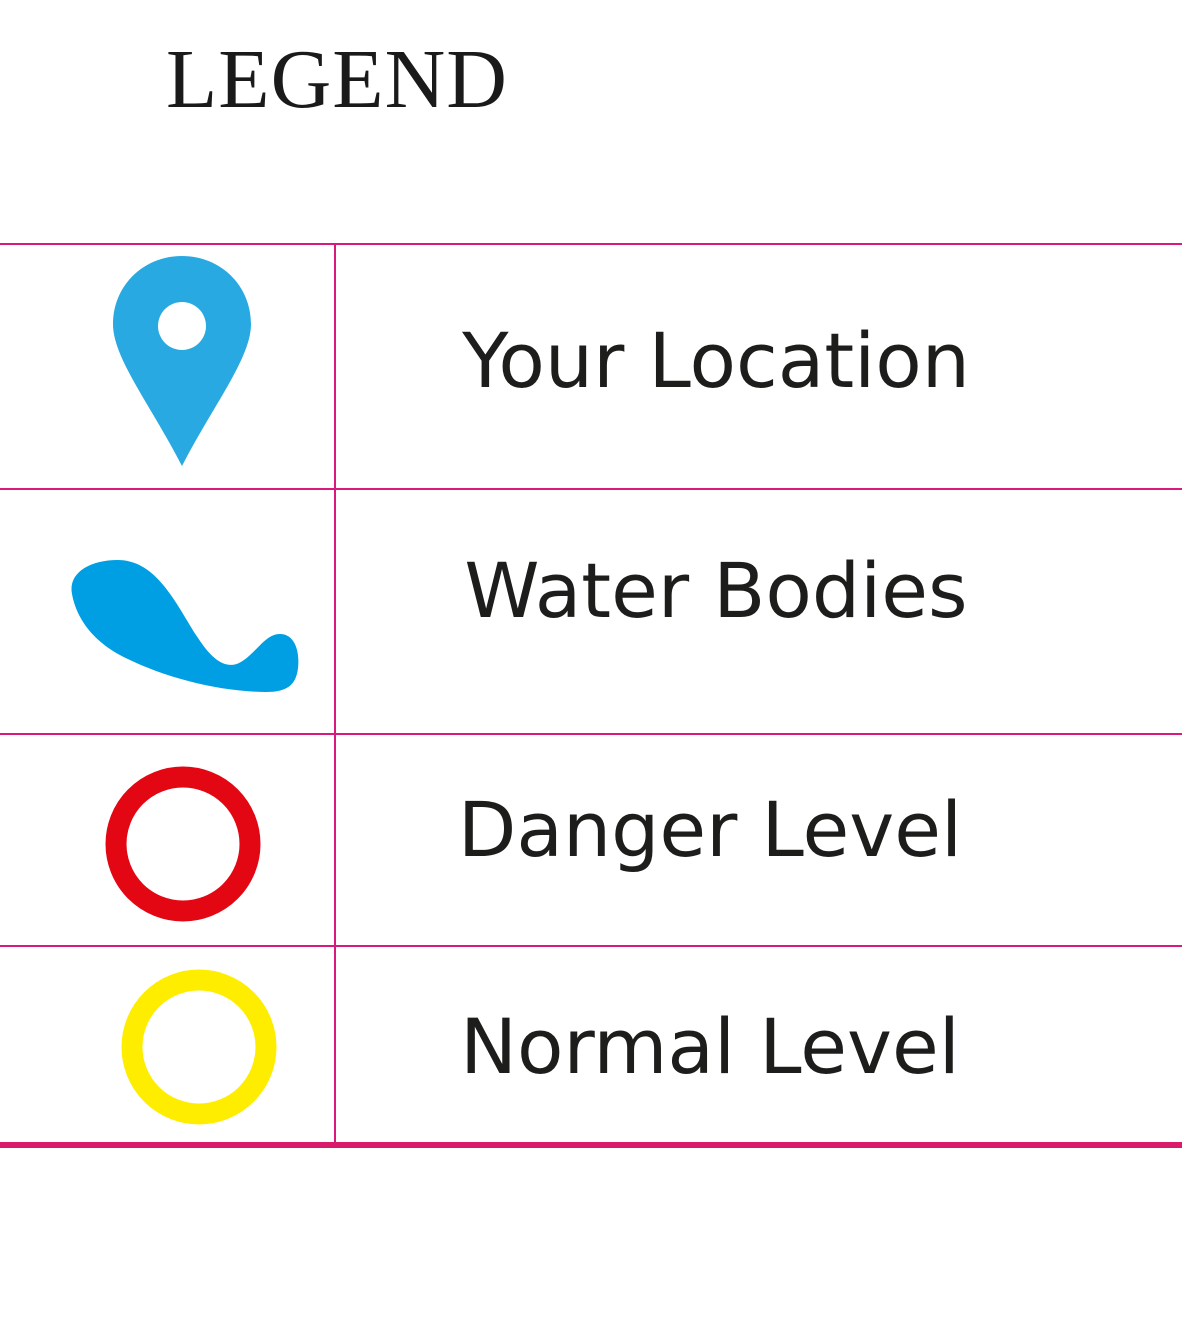 The image size is (1182, 1344). Describe the element at coordinates (183, 844) in the screenshot. I see `red-circle-icon` at that location.